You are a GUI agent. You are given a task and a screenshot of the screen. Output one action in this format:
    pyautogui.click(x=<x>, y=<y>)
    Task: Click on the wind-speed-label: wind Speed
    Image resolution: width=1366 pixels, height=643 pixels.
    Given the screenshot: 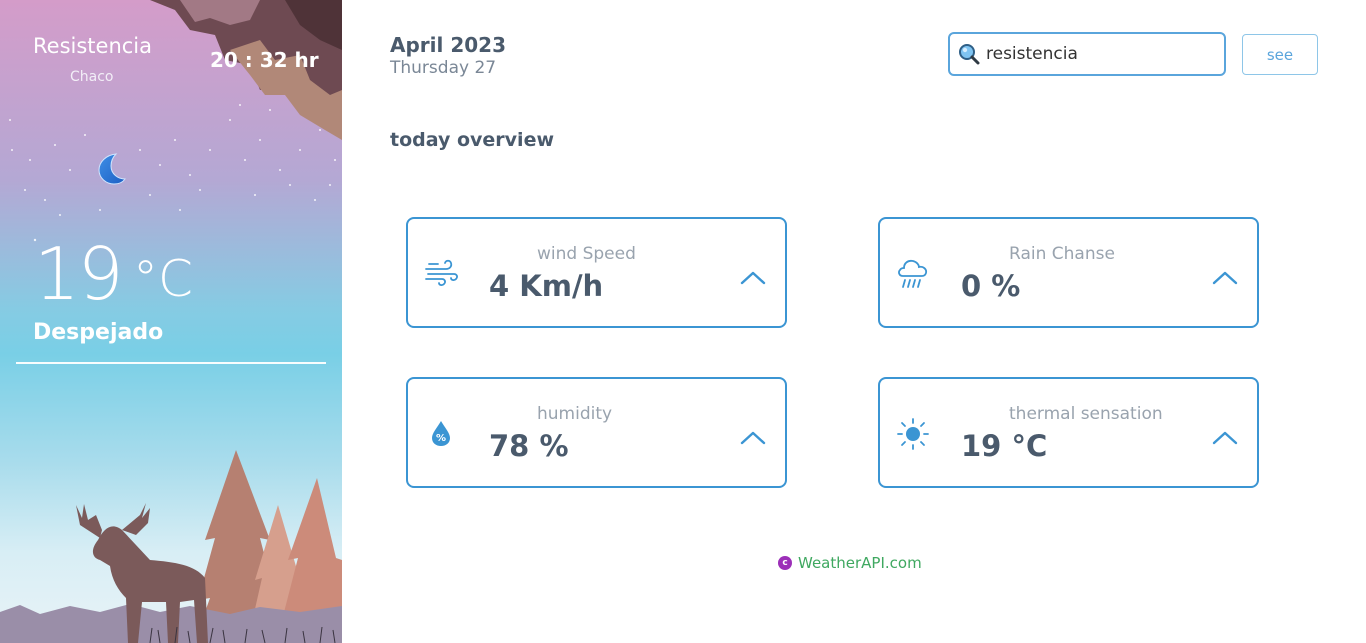 What is the action you would take?
    pyautogui.click(x=586, y=254)
    